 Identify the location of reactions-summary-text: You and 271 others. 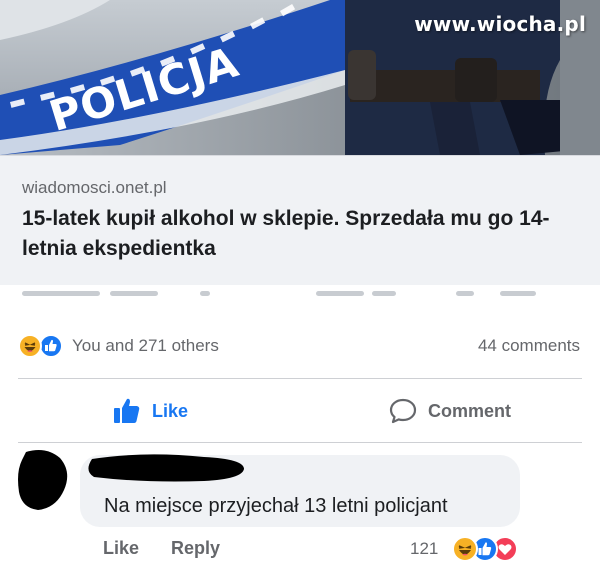
(145, 346).